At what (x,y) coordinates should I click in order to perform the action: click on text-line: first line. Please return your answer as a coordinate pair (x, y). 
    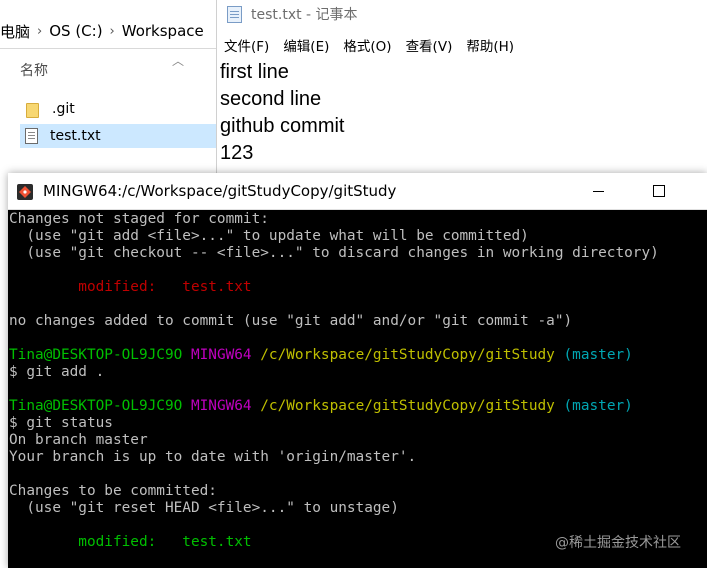
    Looking at the image, I should click on (254, 72).